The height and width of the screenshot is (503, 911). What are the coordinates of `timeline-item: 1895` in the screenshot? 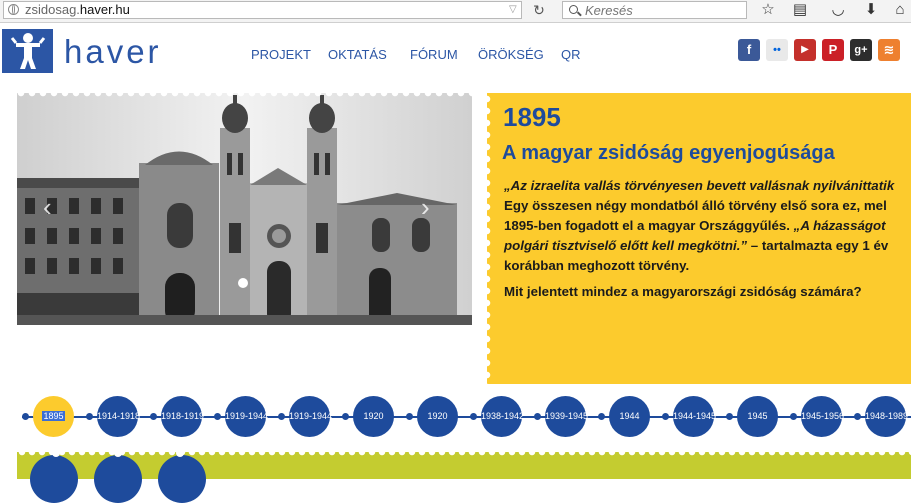 It's located at (53, 416).